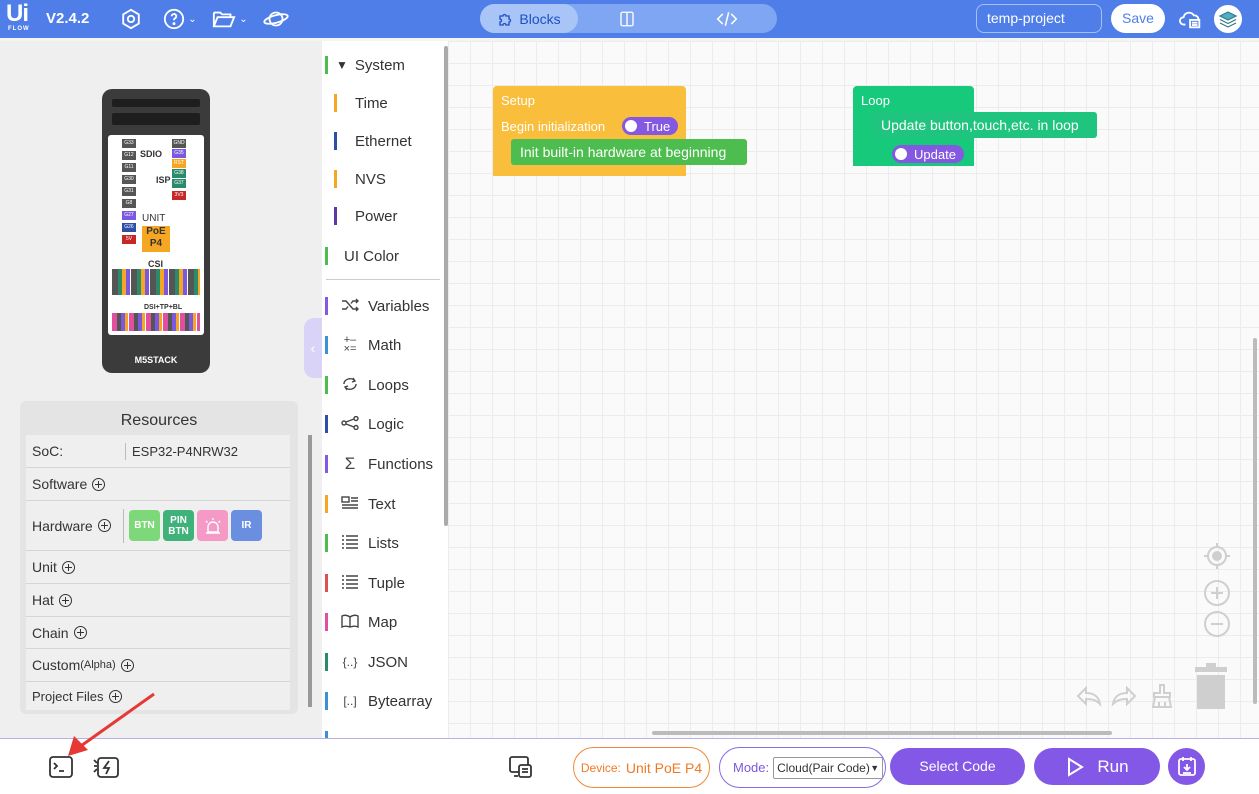 This screenshot has width=1259, height=794. I want to click on category-label: Variables, so click(399, 306).